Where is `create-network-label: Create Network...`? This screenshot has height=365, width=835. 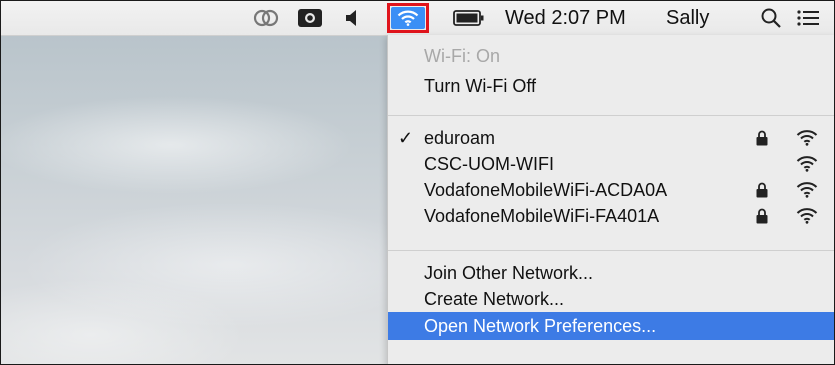 create-network-label: Create Network... is located at coordinates (494, 298).